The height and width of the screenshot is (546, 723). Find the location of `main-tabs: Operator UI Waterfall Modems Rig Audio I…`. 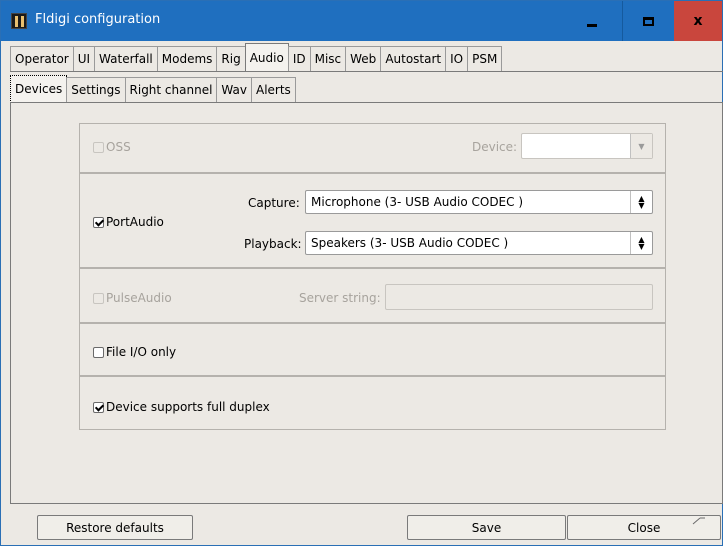

main-tabs: Operator UI Waterfall Modems Rig Audio I… is located at coordinates (256, 57).